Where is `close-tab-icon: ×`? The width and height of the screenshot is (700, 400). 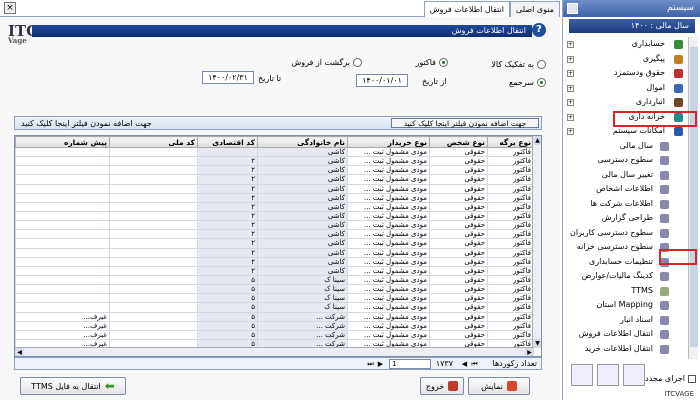 close-tab-icon: × is located at coordinates (10, 8).